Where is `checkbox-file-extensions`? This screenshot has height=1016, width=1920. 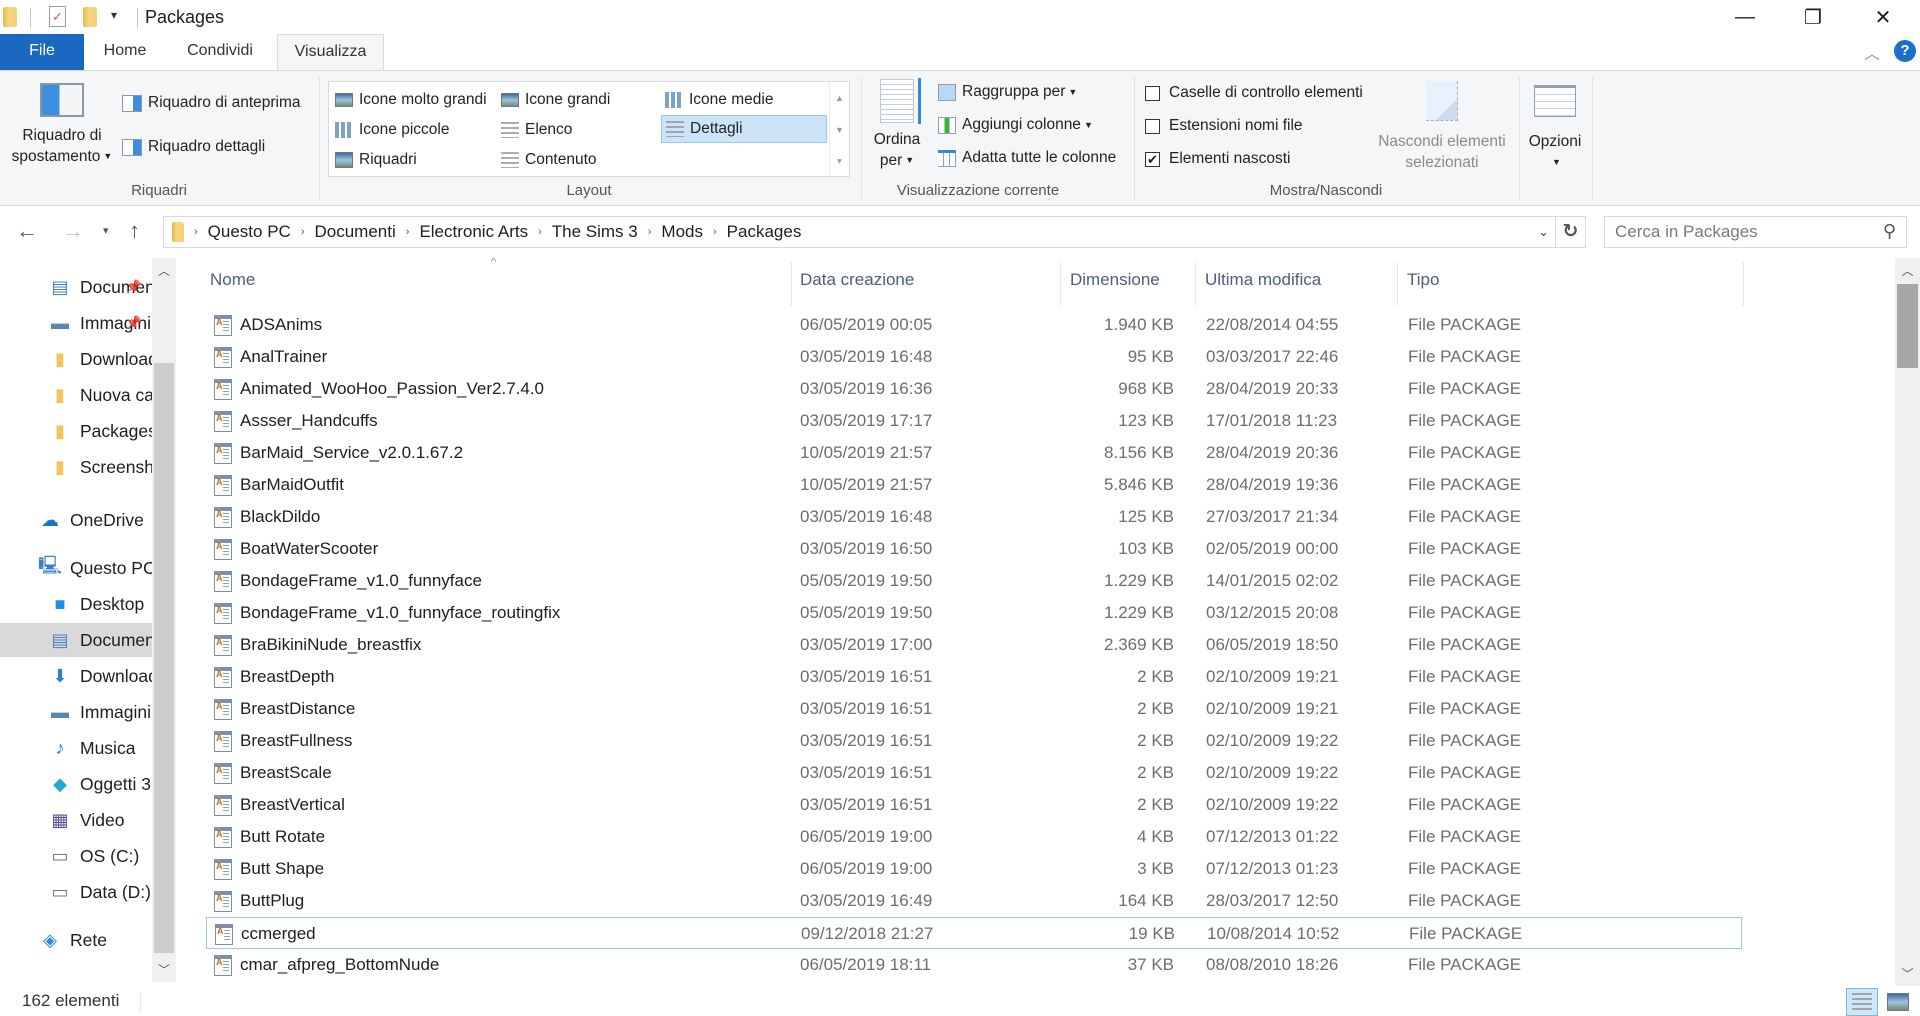
checkbox-file-extensions is located at coordinates (1152, 126).